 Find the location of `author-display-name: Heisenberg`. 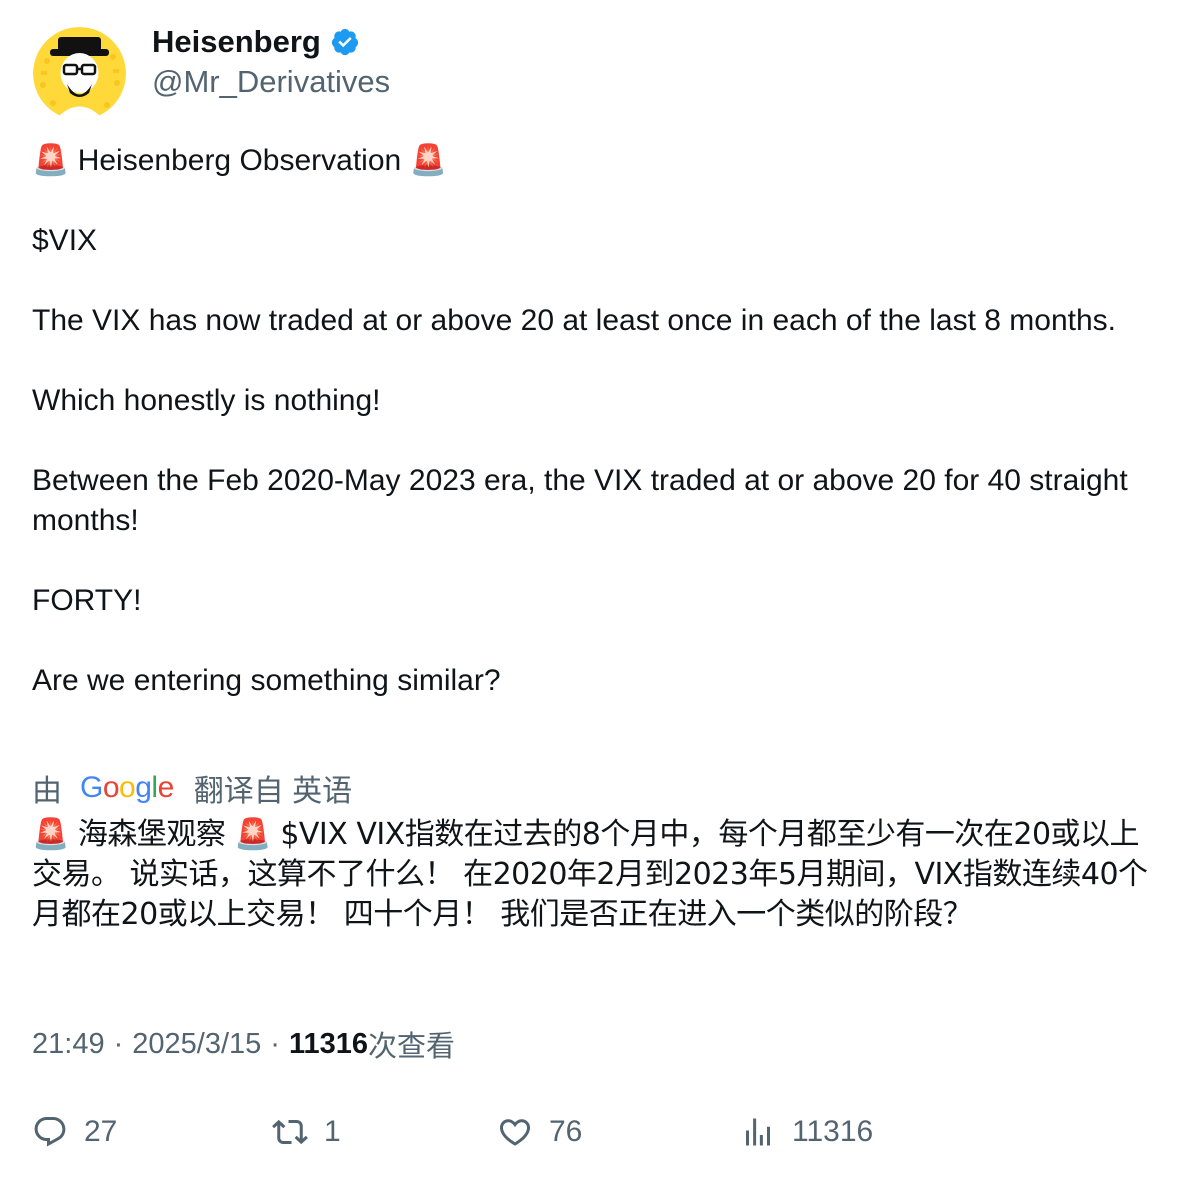

author-display-name: Heisenberg is located at coordinates (256, 42).